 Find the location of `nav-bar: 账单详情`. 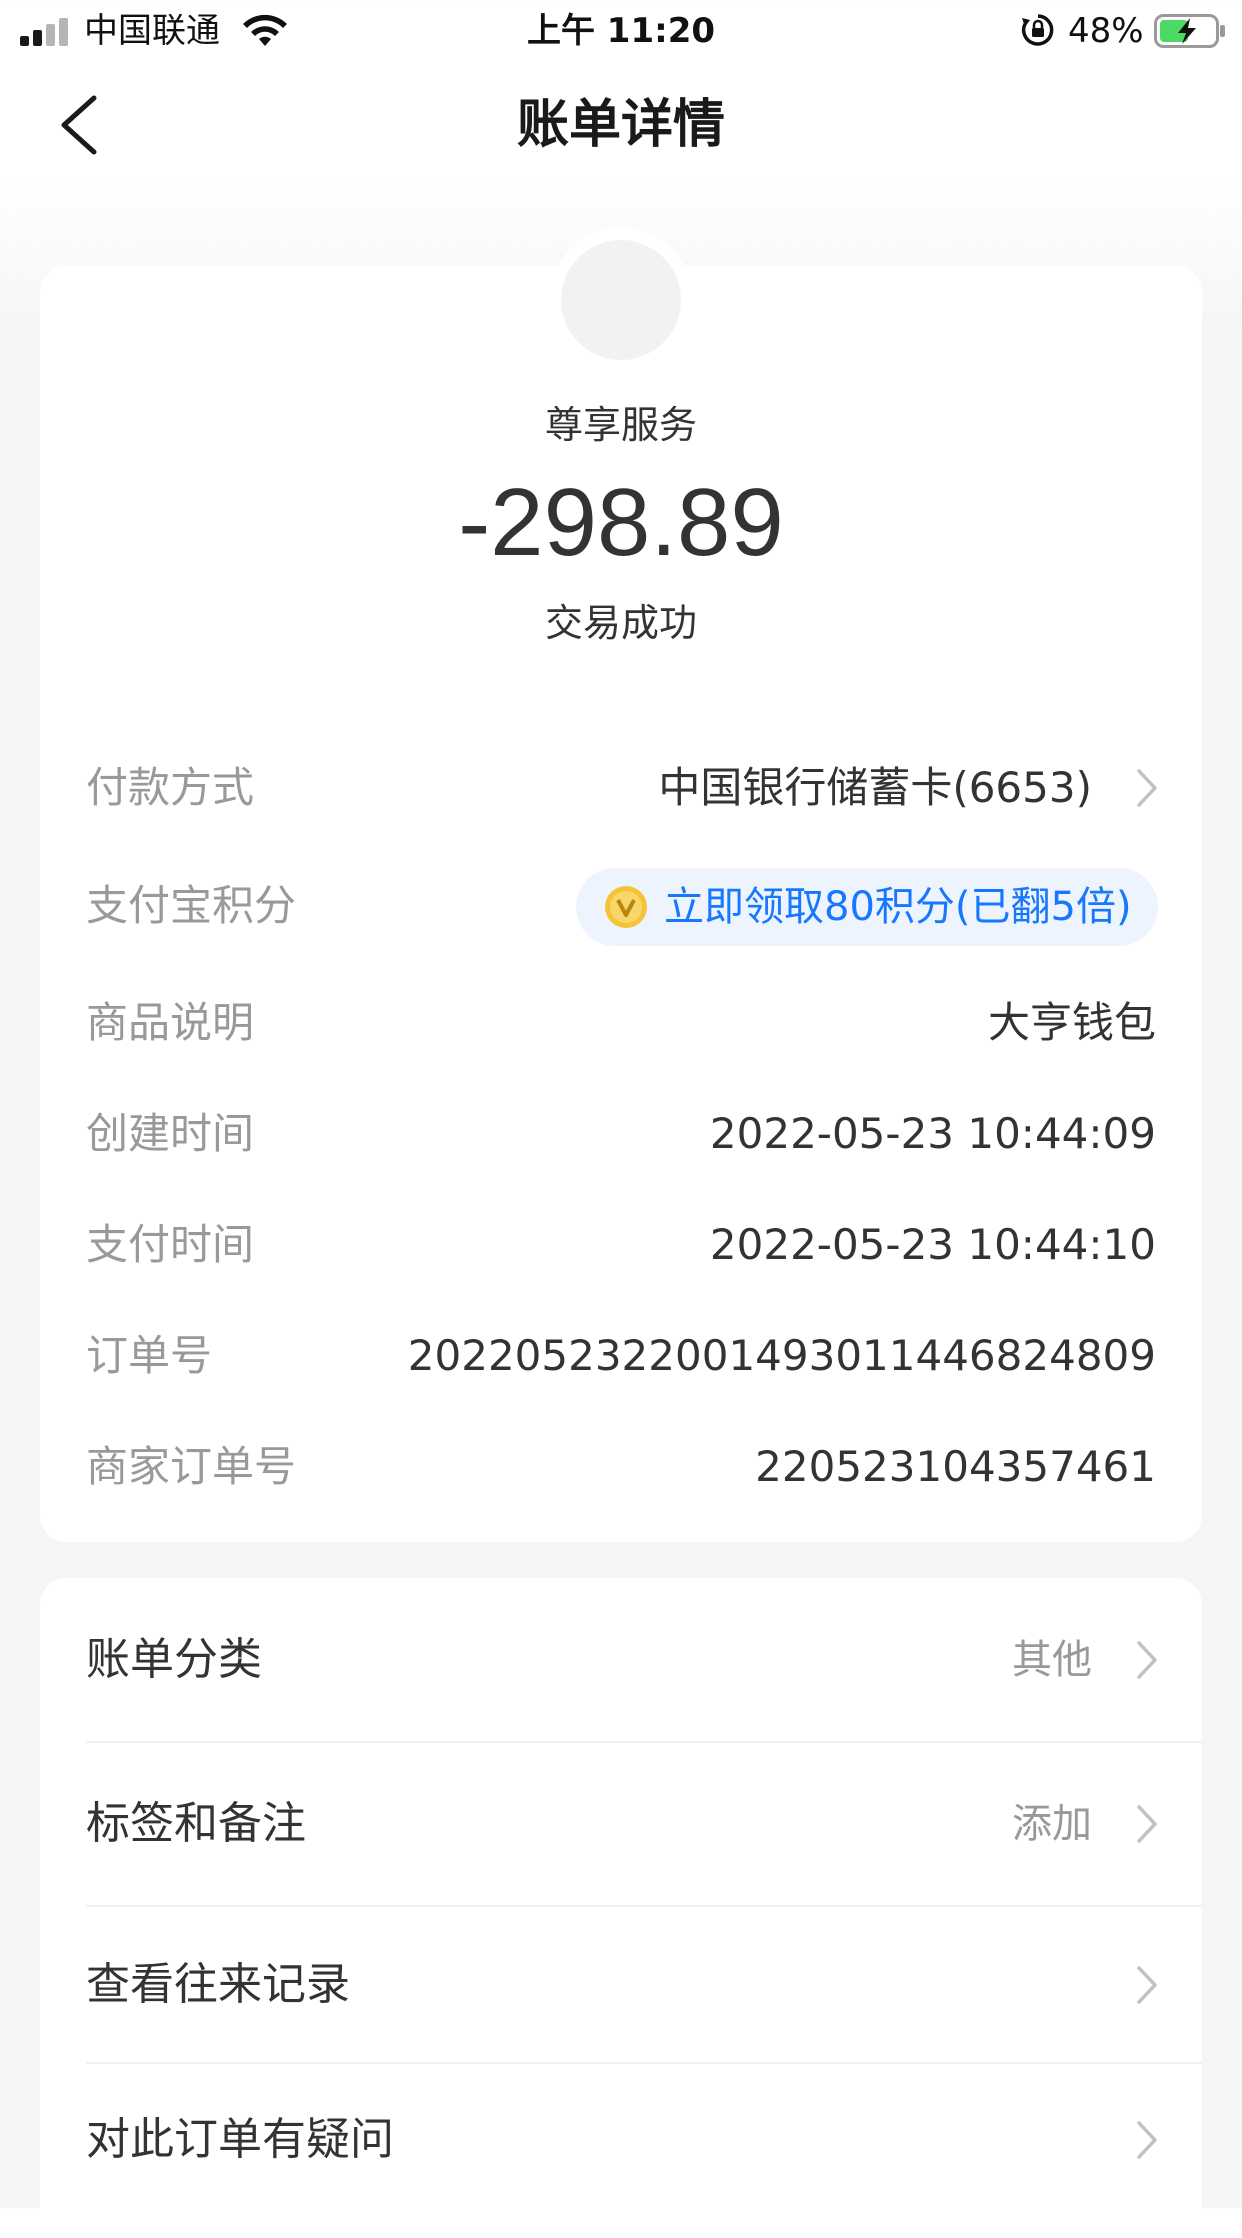

nav-bar: 账单详情 is located at coordinates (621, 125).